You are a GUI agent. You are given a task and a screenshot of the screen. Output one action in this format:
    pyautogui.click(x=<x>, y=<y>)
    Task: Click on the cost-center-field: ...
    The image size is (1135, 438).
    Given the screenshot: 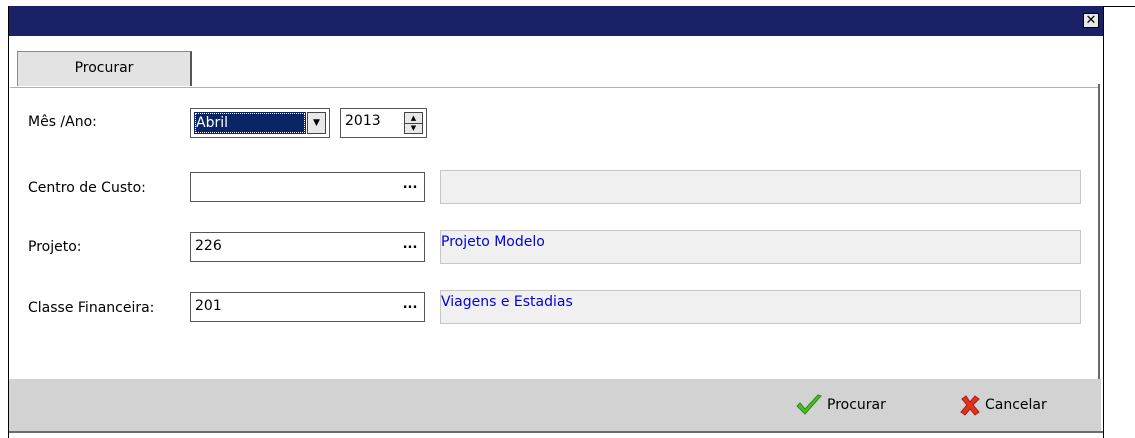 What is the action you would take?
    pyautogui.click(x=307, y=187)
    